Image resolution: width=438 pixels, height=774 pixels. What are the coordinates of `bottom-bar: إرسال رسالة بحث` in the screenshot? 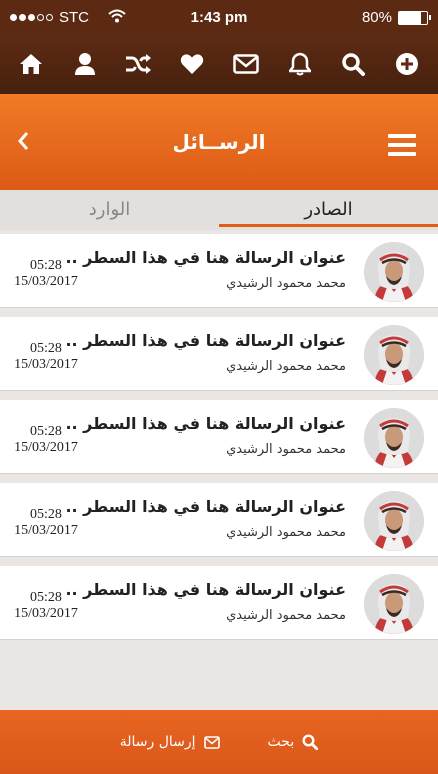 It's located at (219, 742).